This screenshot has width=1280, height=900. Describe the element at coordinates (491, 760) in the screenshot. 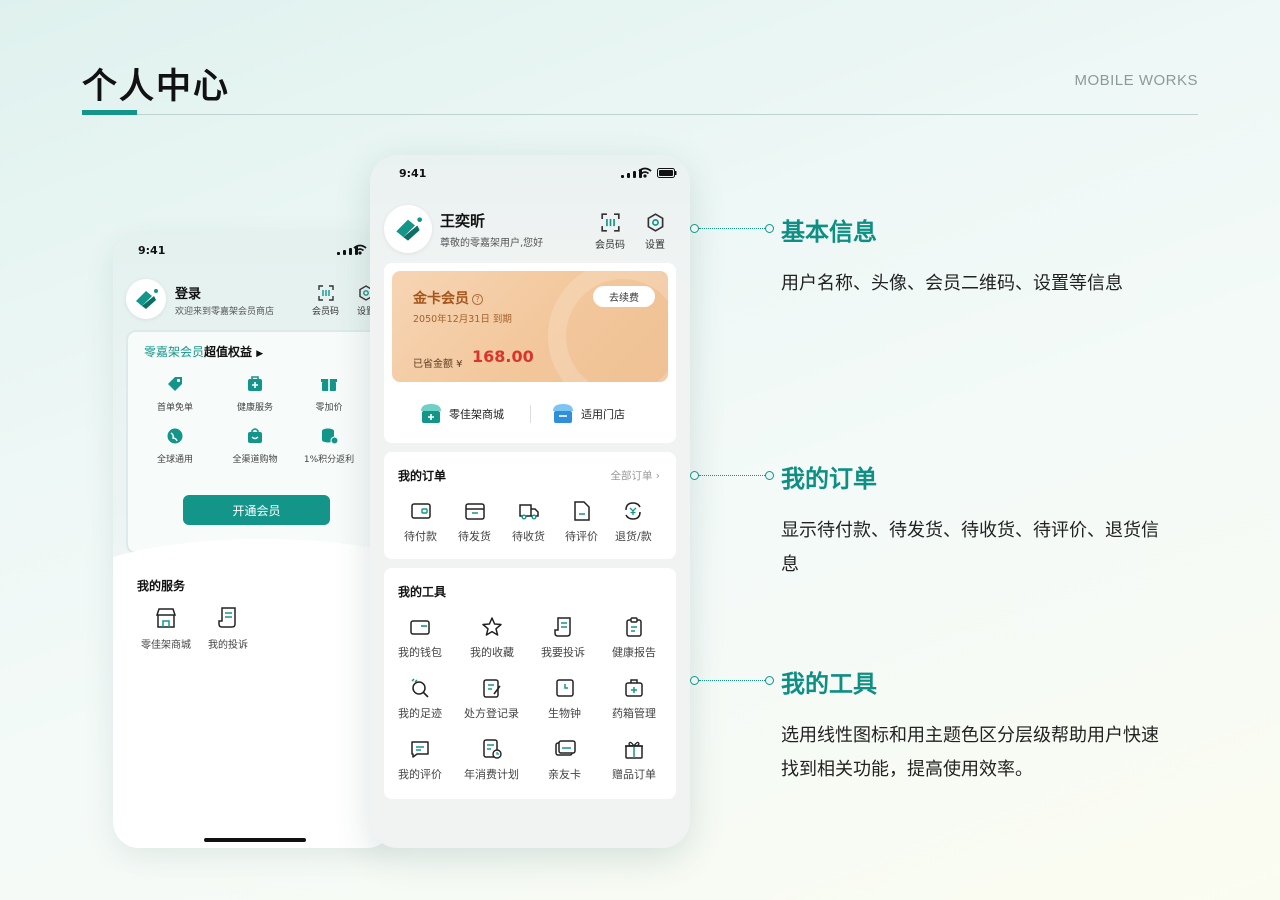

I see `tool-item: 年消费计划` at that location.